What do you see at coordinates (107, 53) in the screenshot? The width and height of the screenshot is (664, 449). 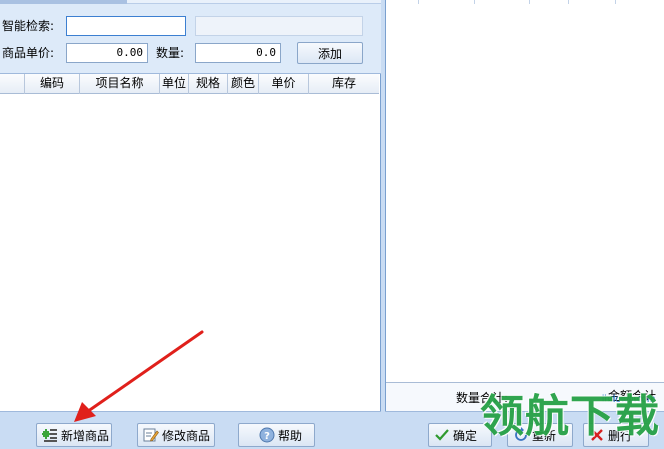 I see `price-input: 0.00` at bounding box center [107, 53].